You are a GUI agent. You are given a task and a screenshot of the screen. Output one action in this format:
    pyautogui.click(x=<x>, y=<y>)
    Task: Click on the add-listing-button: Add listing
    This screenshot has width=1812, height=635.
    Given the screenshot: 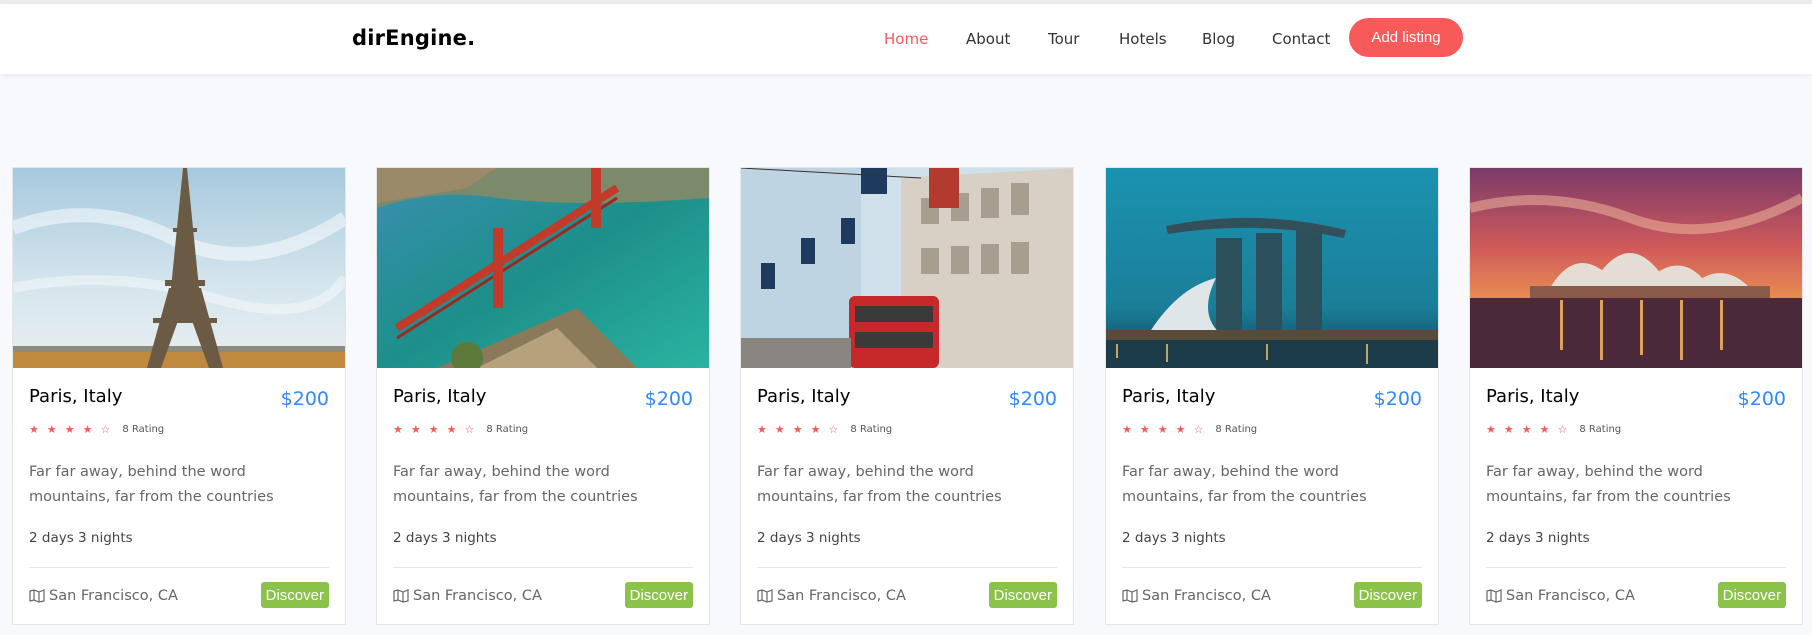 What is the action you would take?
    pyautogui.click(x=1406, y=37)
    